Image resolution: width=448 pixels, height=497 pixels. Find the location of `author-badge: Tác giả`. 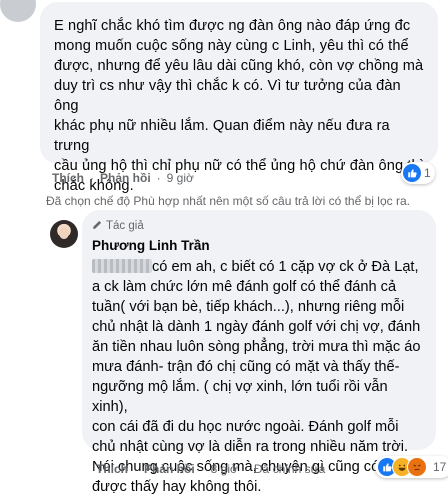

author-badge: Tác giả is located at coordinates (258, 226).